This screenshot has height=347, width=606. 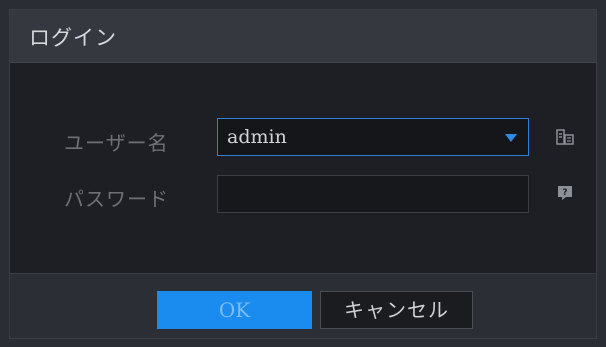 I want to click on help-icon: ?, so click(x=565, y=193).